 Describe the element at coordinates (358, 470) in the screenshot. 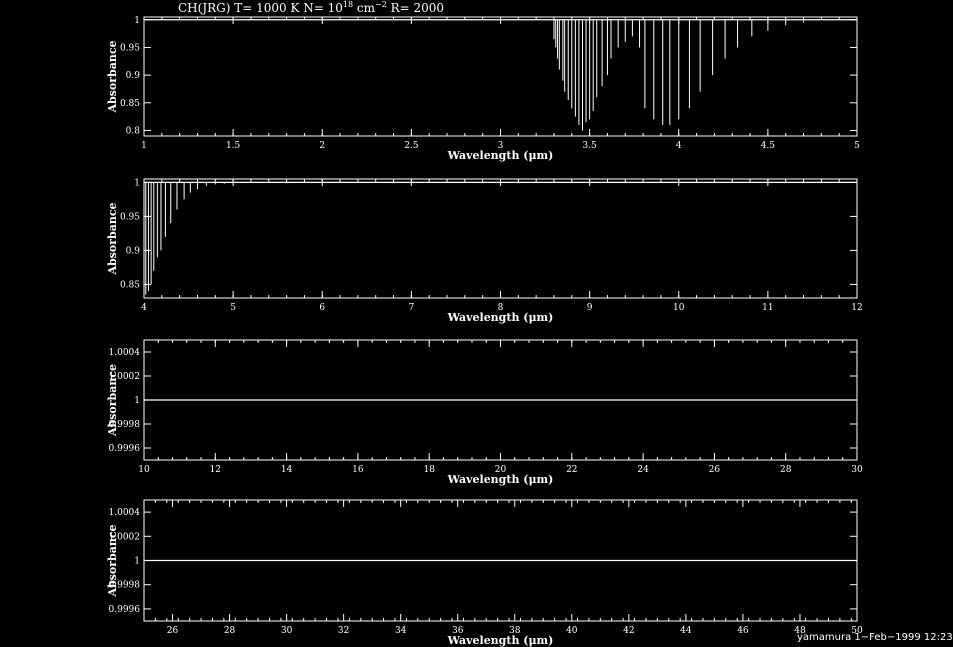

I see `x-tick-label: 16` at that location.